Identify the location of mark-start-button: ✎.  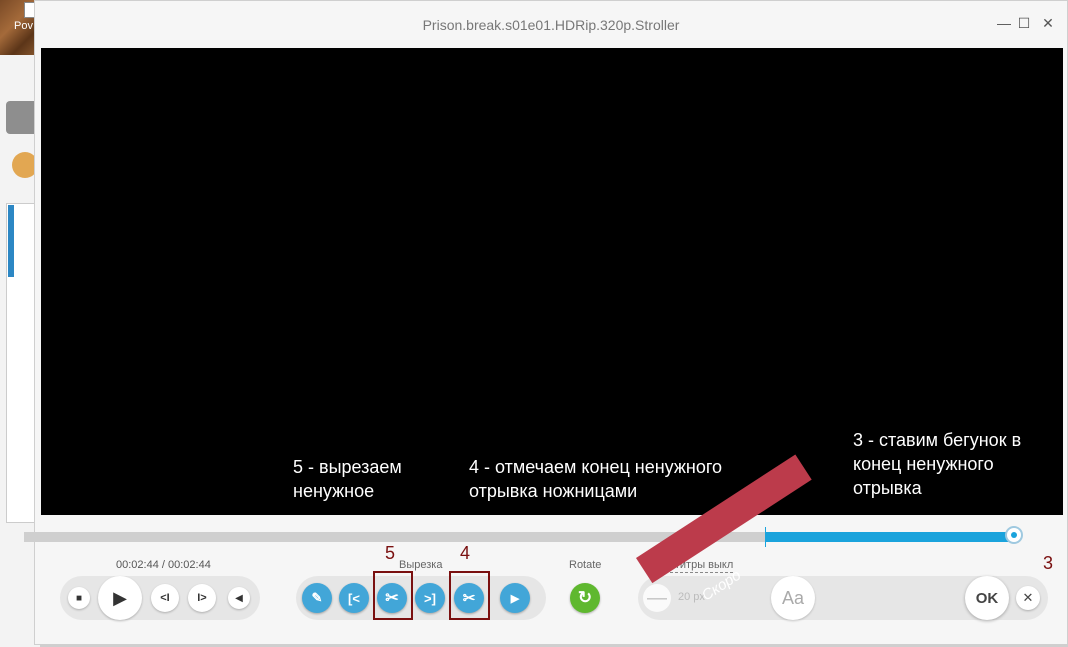
(317, 598).